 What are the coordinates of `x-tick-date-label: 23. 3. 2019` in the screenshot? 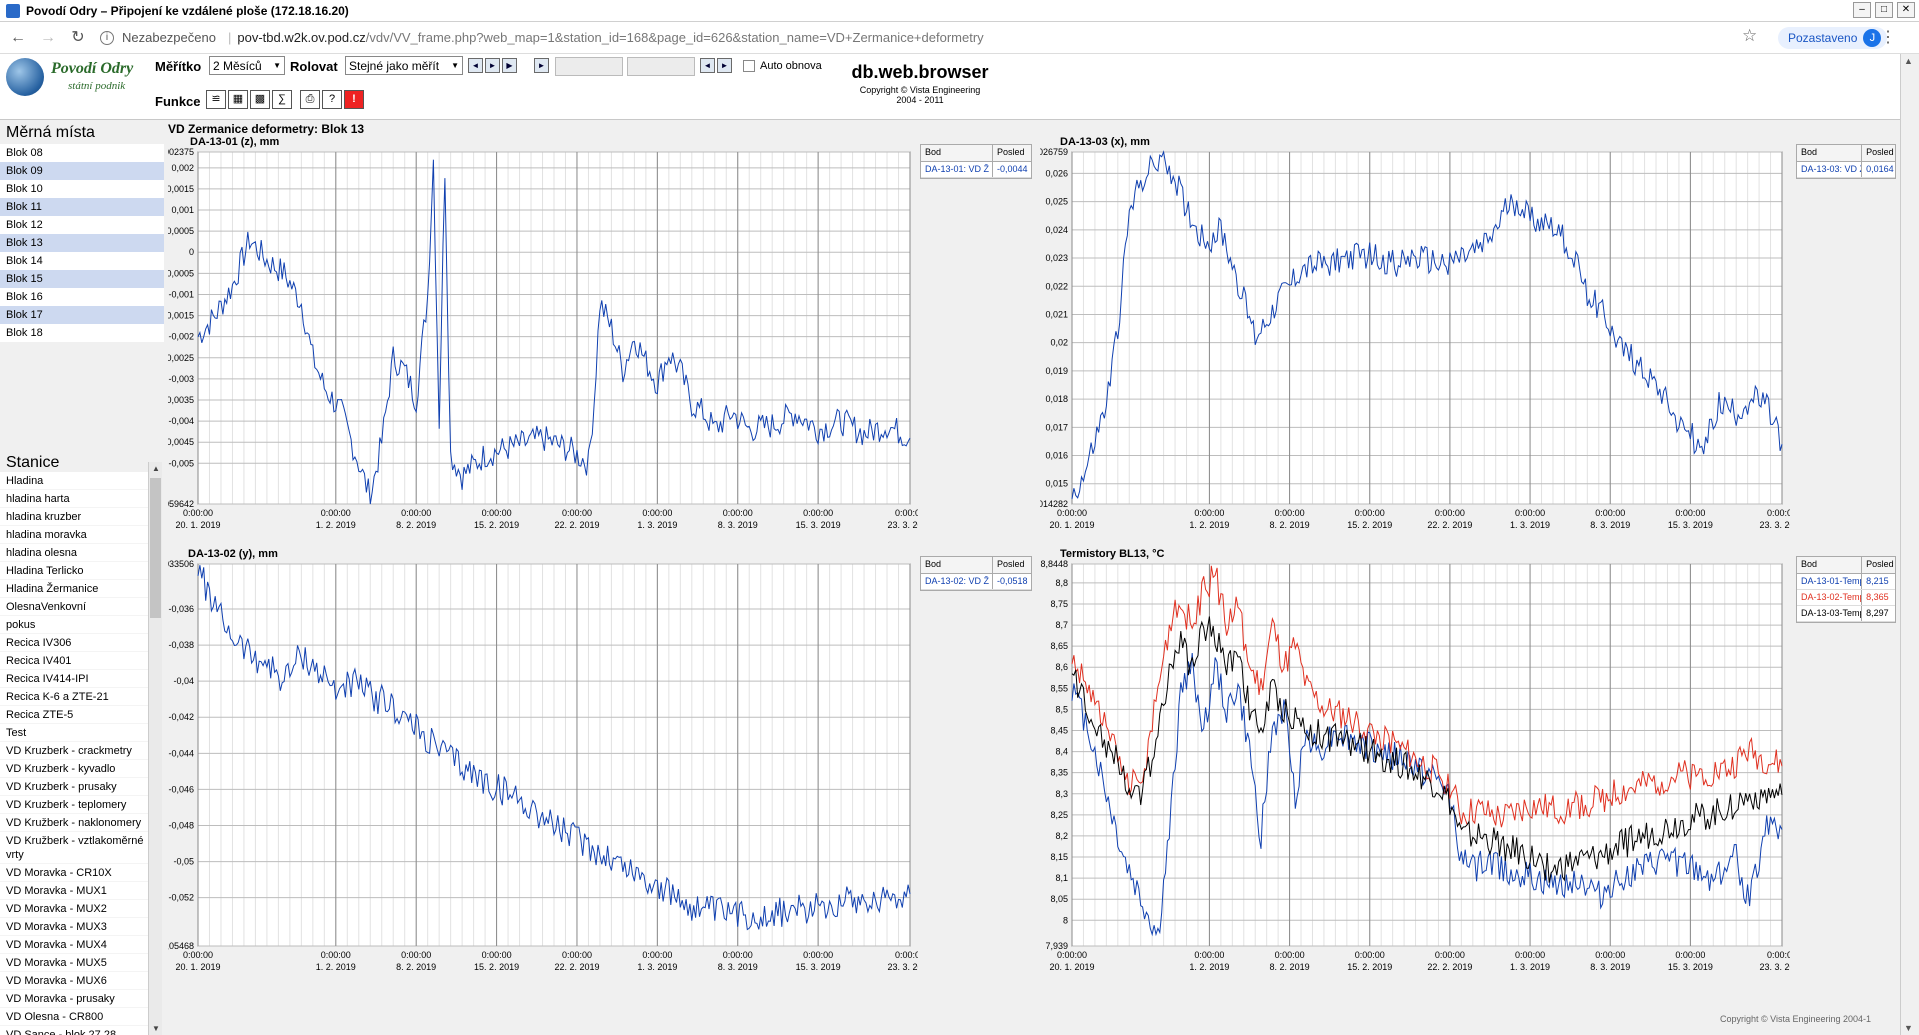 It's located at (902, 525).